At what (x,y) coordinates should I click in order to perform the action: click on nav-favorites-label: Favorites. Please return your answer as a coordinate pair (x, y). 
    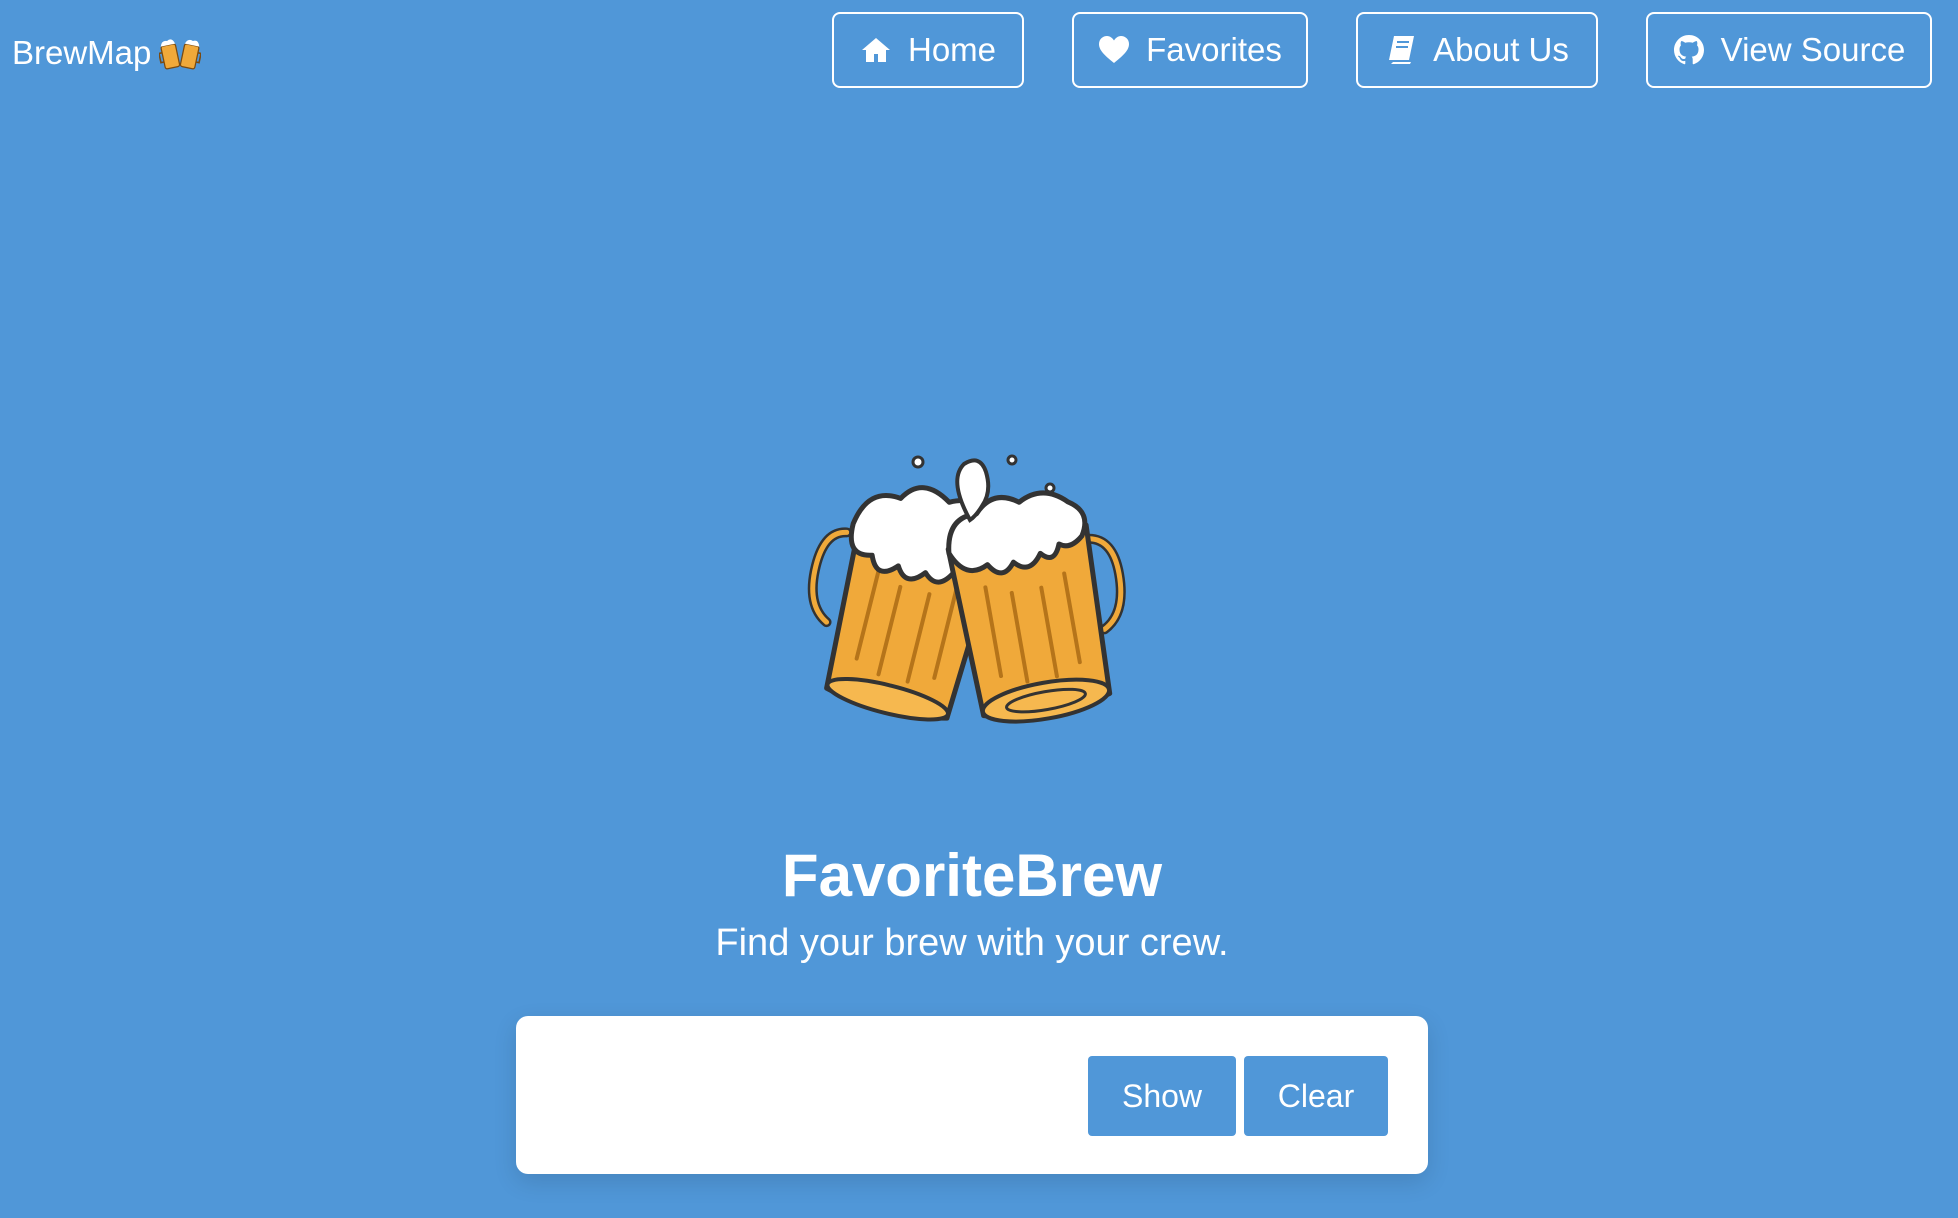
    Looking at the image, I should click on (1214, 49).